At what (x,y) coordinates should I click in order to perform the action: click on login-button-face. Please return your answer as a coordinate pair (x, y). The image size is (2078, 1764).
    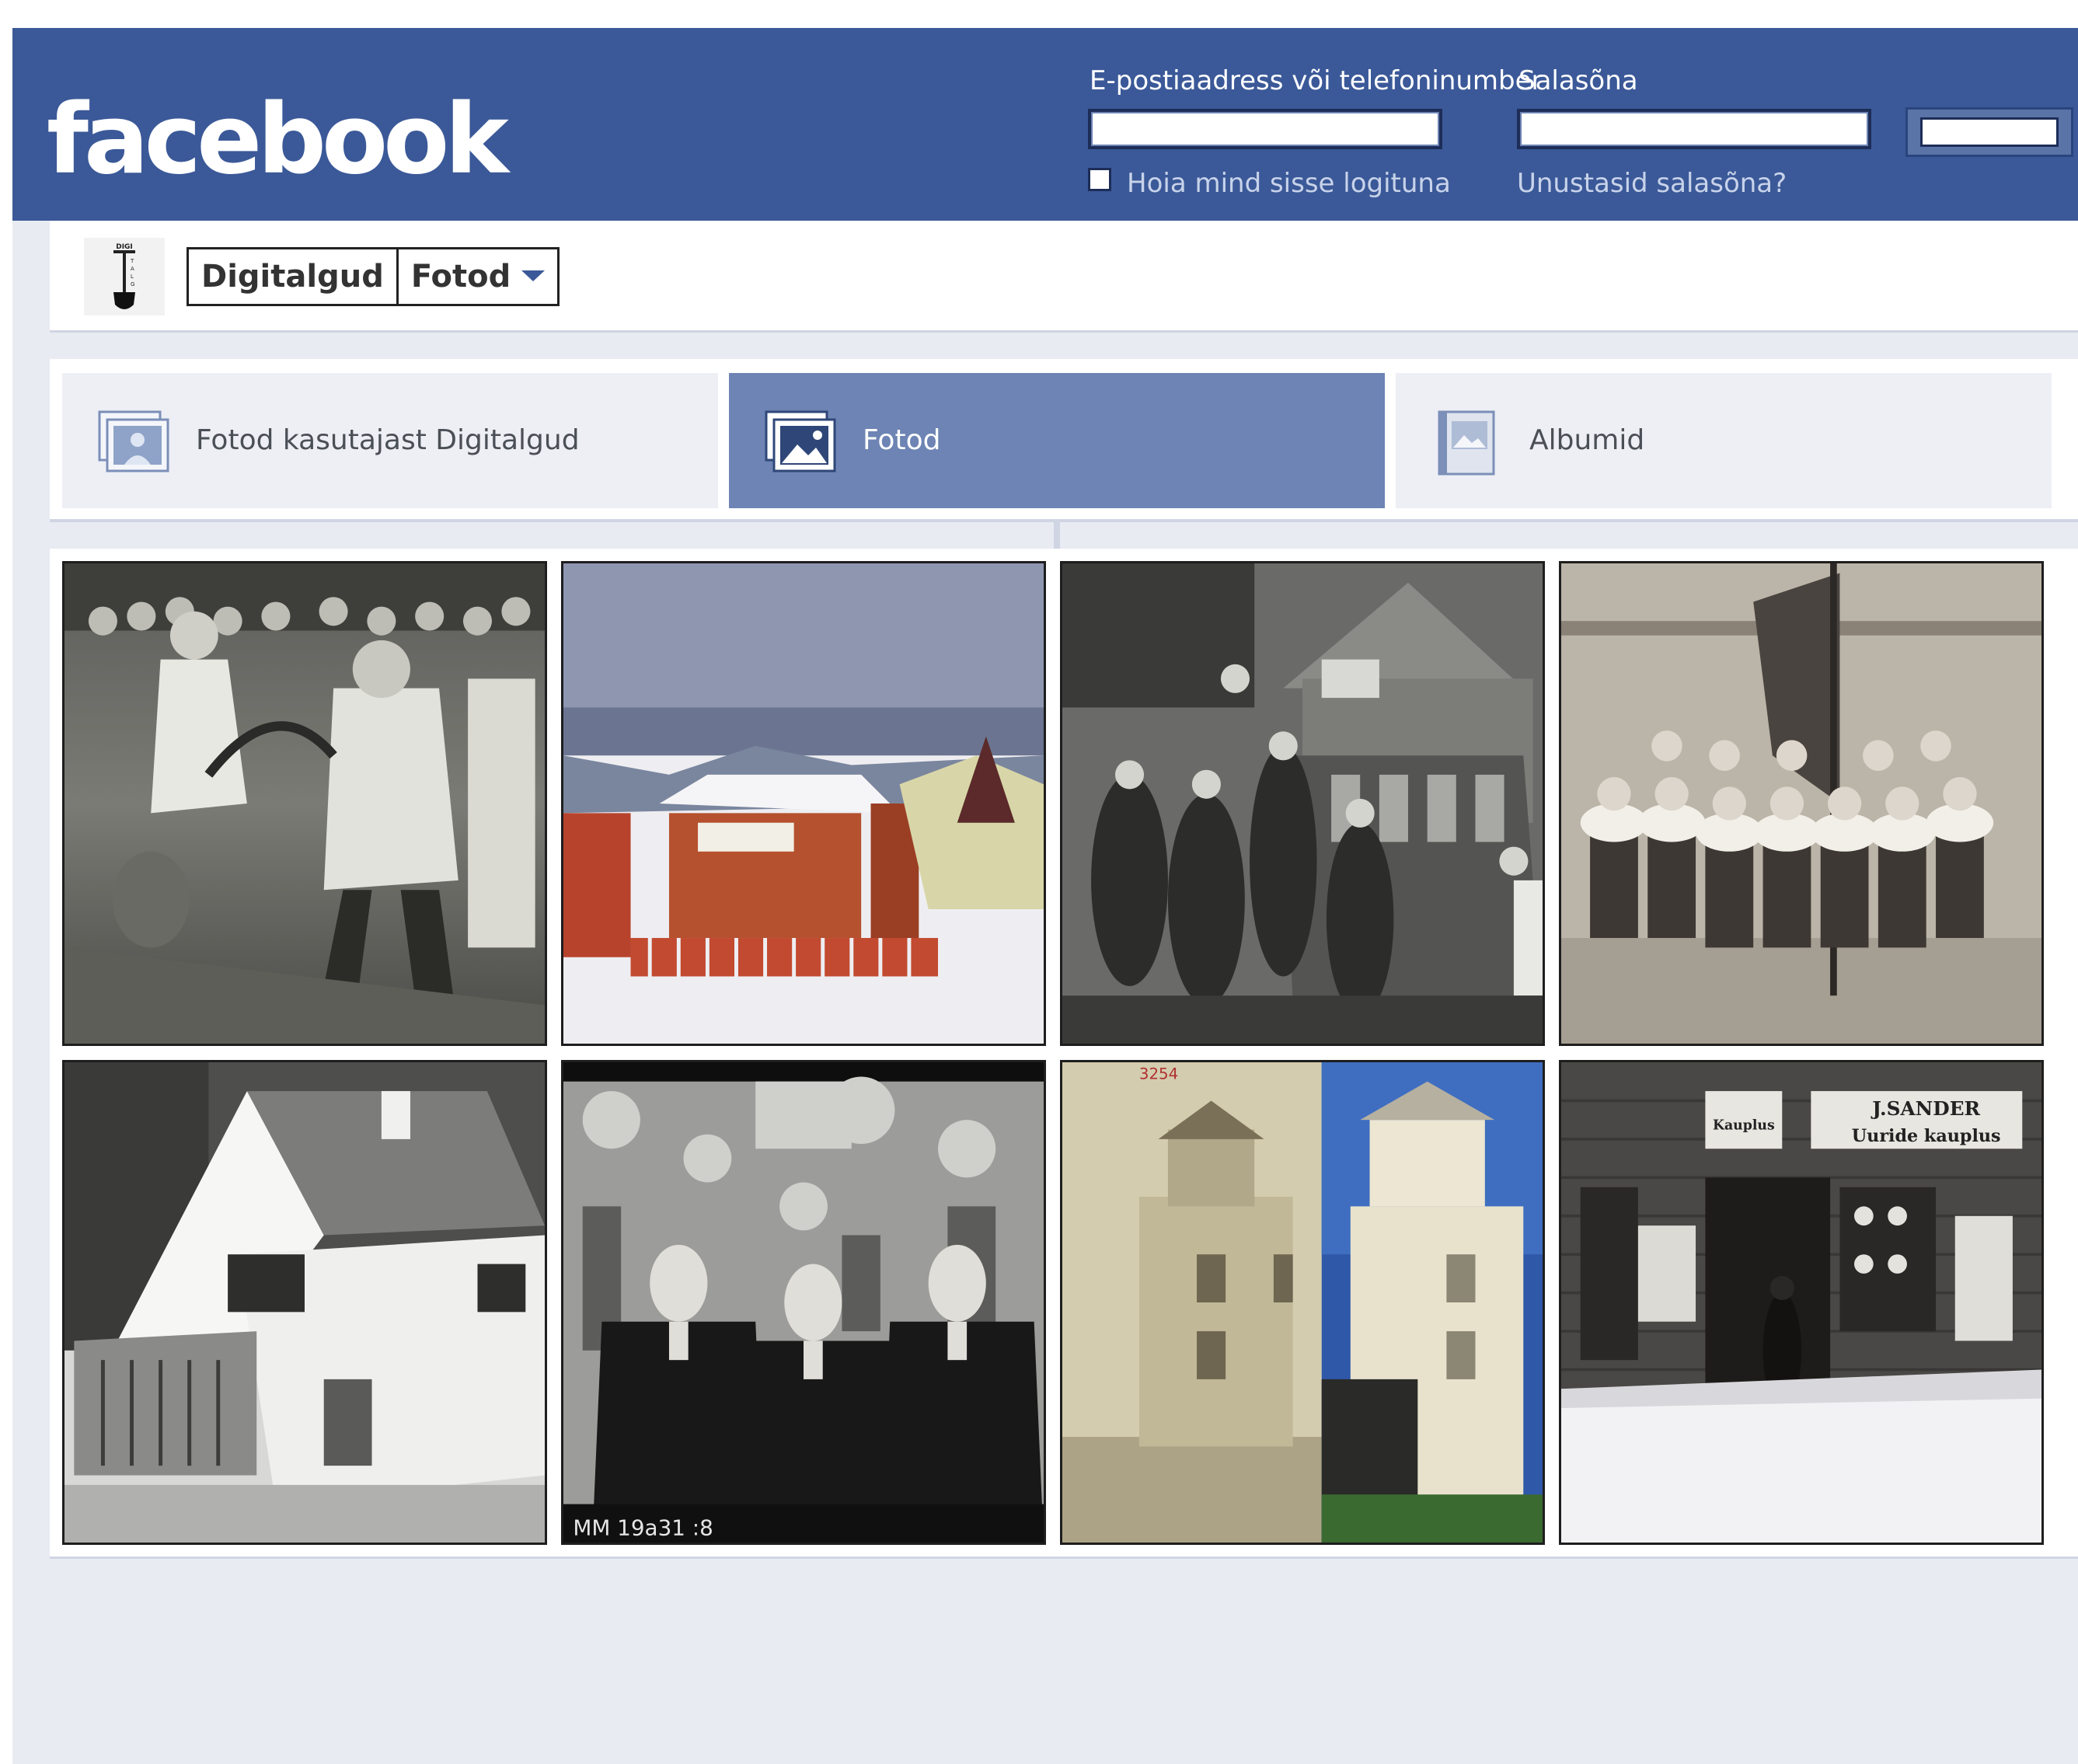
    Looking at the image, I should click on (1989, 132).